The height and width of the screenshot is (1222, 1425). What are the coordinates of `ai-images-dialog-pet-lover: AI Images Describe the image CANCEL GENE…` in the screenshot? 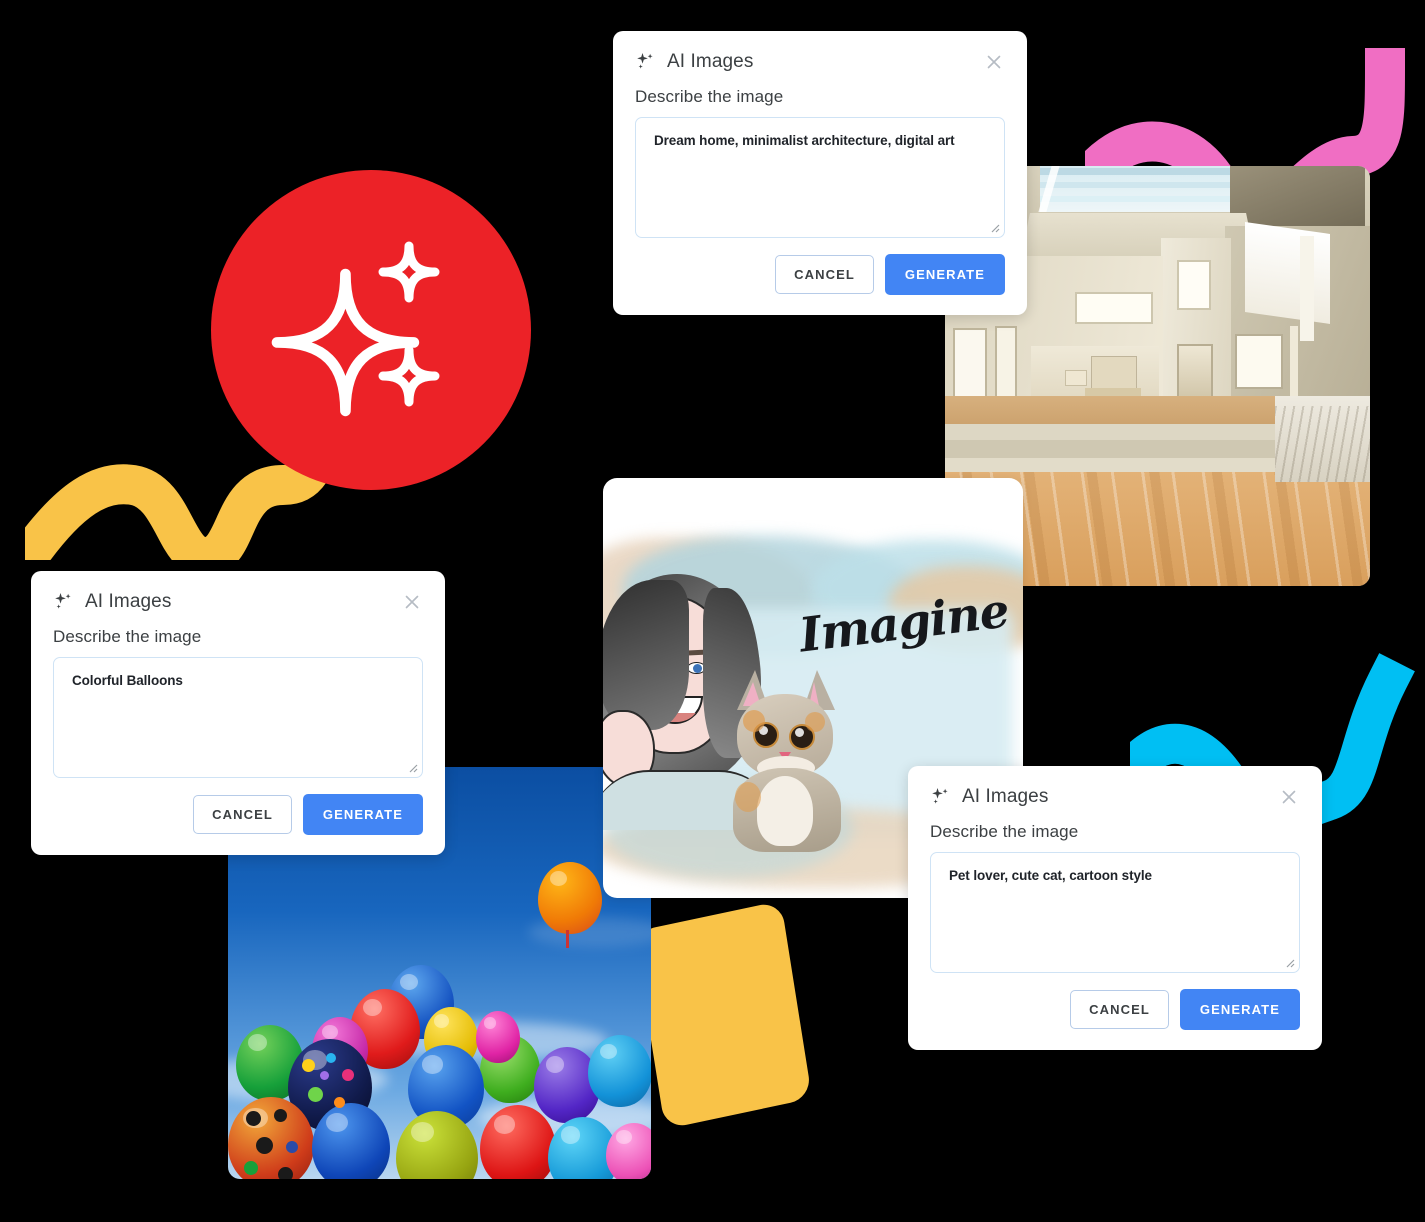 It's located at (1115, 908).